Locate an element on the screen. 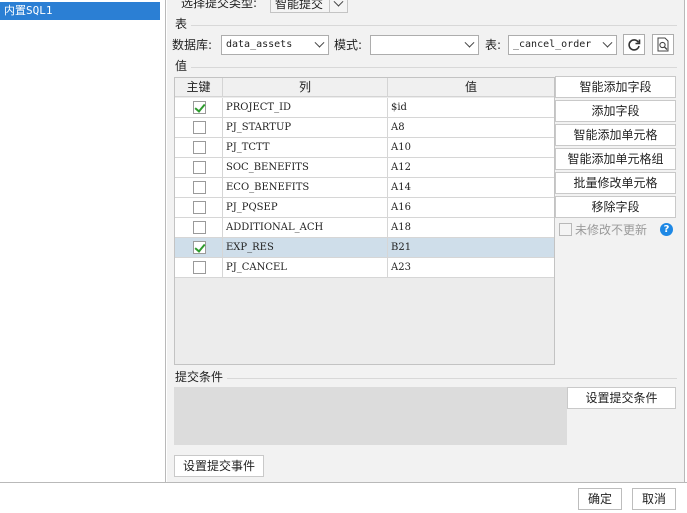 This screenshot has height=513, width=687. table-row: PJ_CANCEL A23 is located at coordinates (364, 268).